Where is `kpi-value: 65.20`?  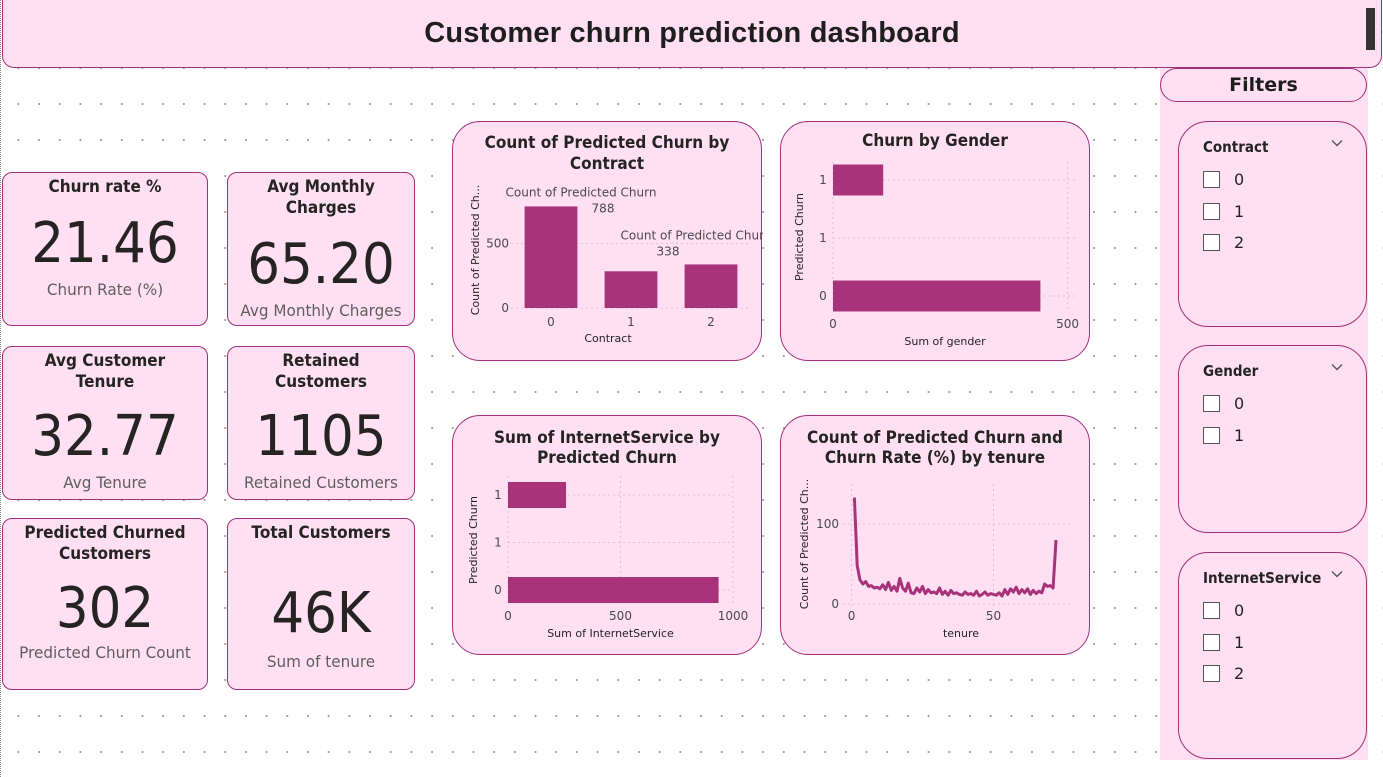 kpi-value: 65.20 is located at coordinates (321, 264).